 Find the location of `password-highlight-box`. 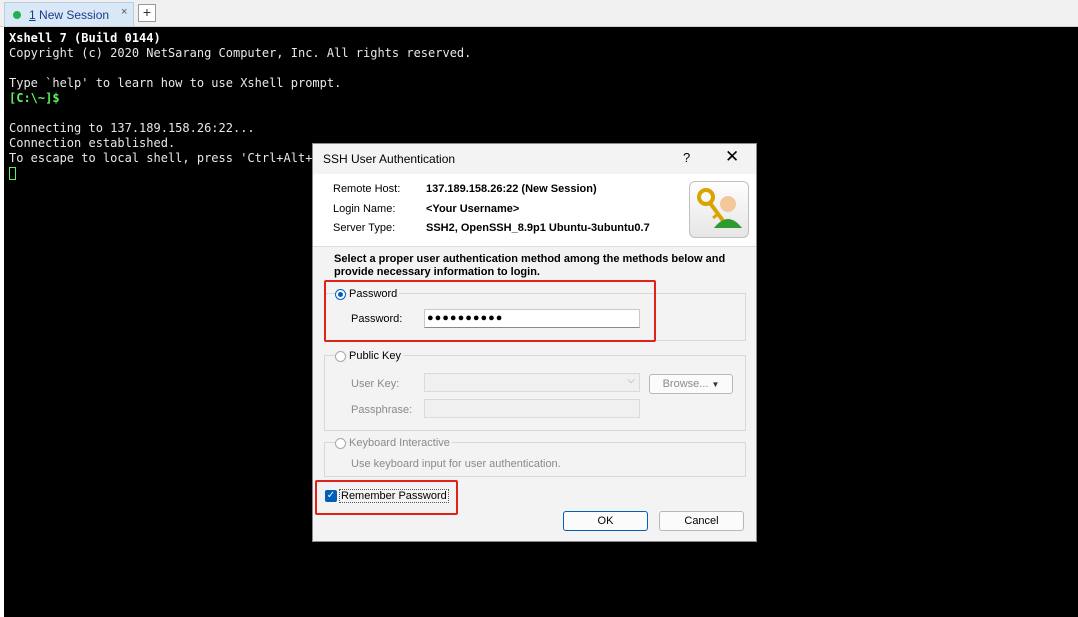

password-highlight-box is located at coordinates (490, 311).